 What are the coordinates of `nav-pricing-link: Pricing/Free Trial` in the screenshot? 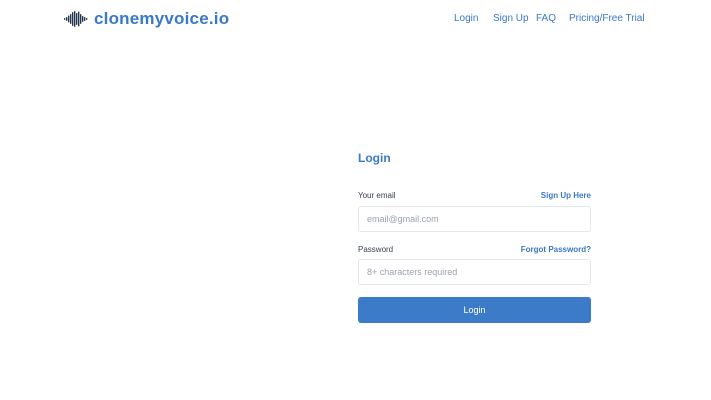 It's located at (607, 19).